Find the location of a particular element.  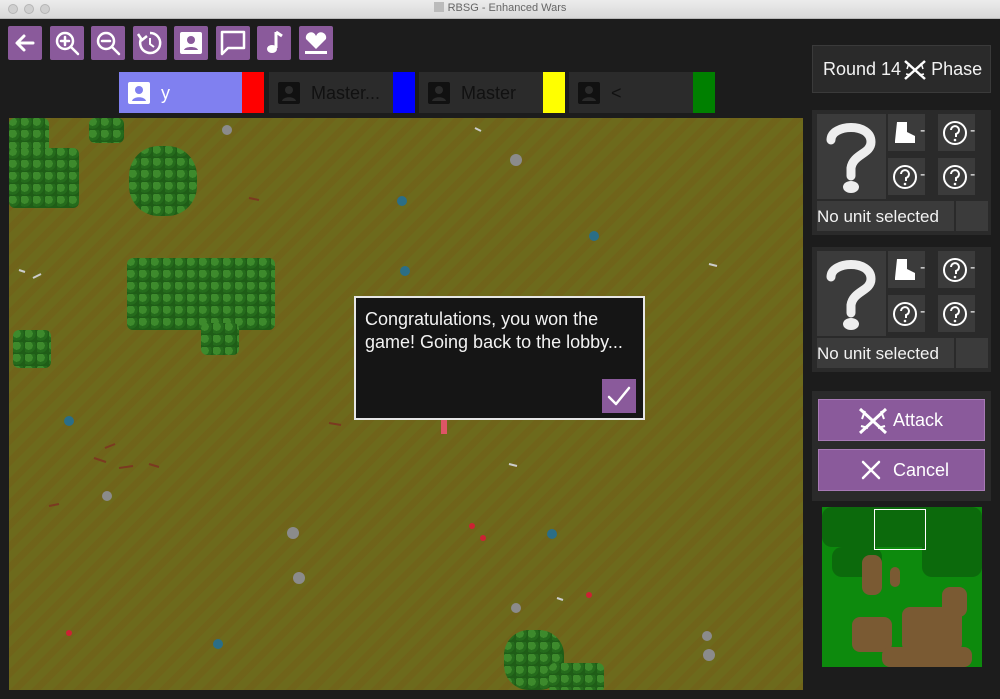

chat-button is located at coordinates (233, 43).